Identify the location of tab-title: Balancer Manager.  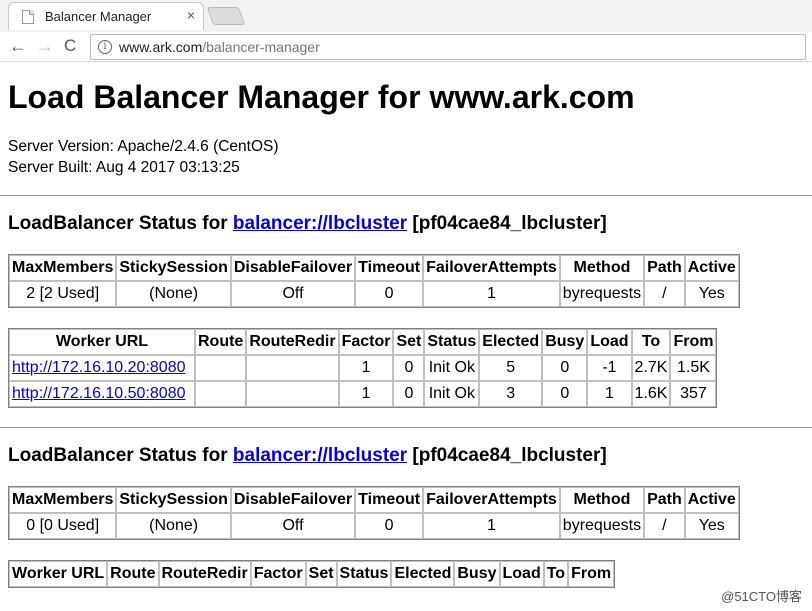
(98, 16).